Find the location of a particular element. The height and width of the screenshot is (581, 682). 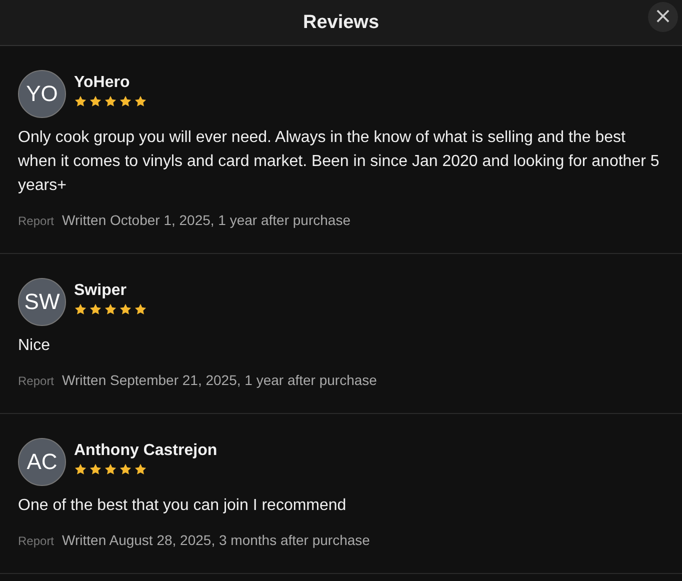

review-text: One of the best that you can join I recommend is located at coordinates (183, 506).